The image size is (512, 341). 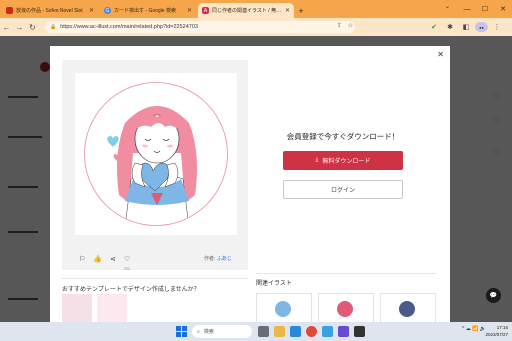 What do you see at coordinates (481, 27) in the screenshot?
I see `profile-avatar: ●●` at bounding box center [481, 27].